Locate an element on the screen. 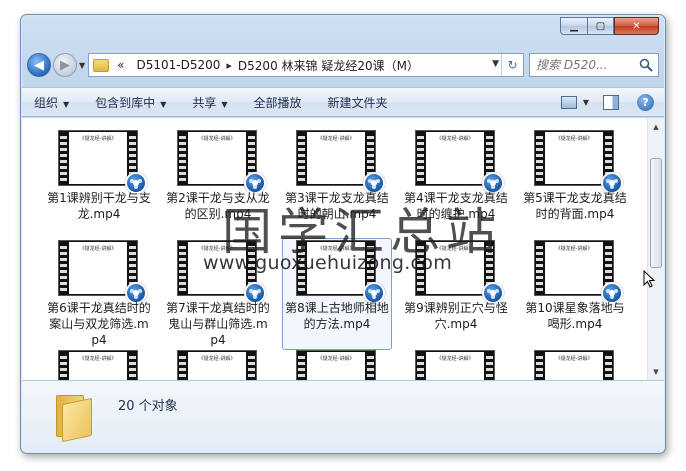 This screenshot has width=686, height=471. file-item: 《疑龙经-讲解》 第3课干龙支龙真结时的朝山.mp4 is located at coordinates (337, 184).